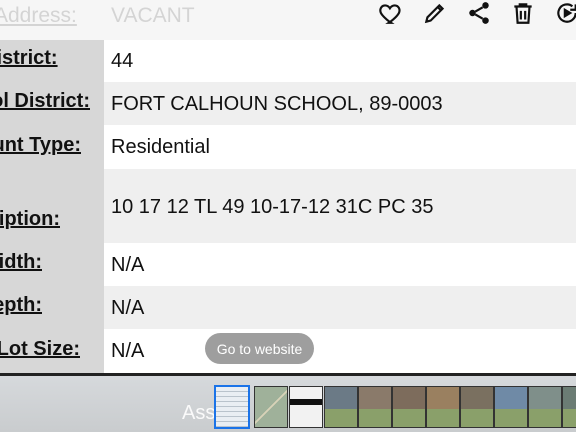 This screenshot has height=432, width=576. Describe the element at coordinates (122, 61) in the screenshot. I see `row-value: 44` at that location.